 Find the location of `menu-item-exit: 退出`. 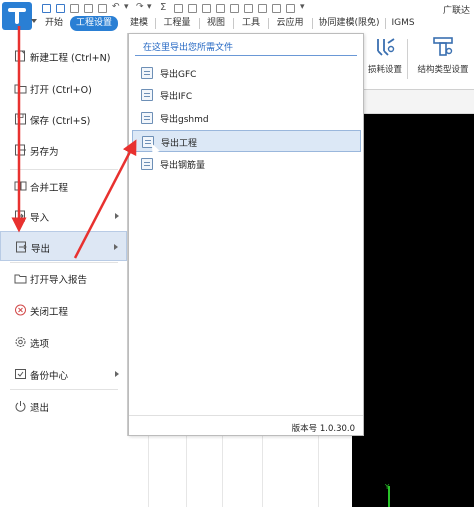

menu-item-exit: 退出 is located at coordinates (63, 406).